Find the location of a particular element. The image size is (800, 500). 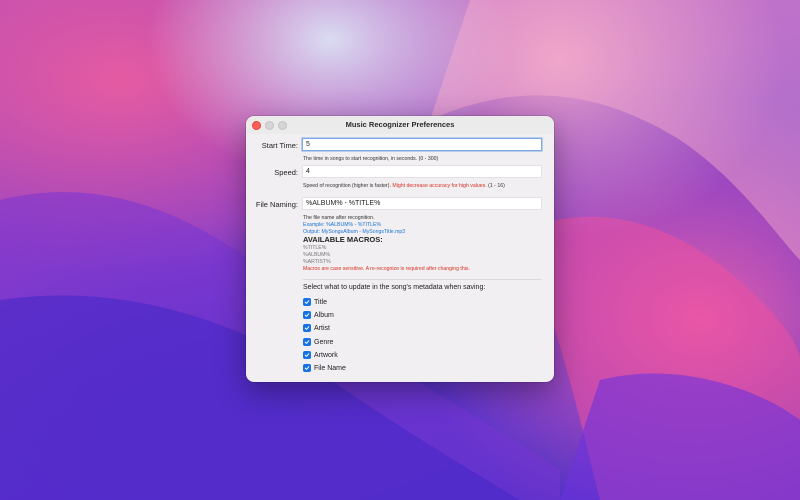

checkbox-label: Artwork is located at coordinates (326, 355).